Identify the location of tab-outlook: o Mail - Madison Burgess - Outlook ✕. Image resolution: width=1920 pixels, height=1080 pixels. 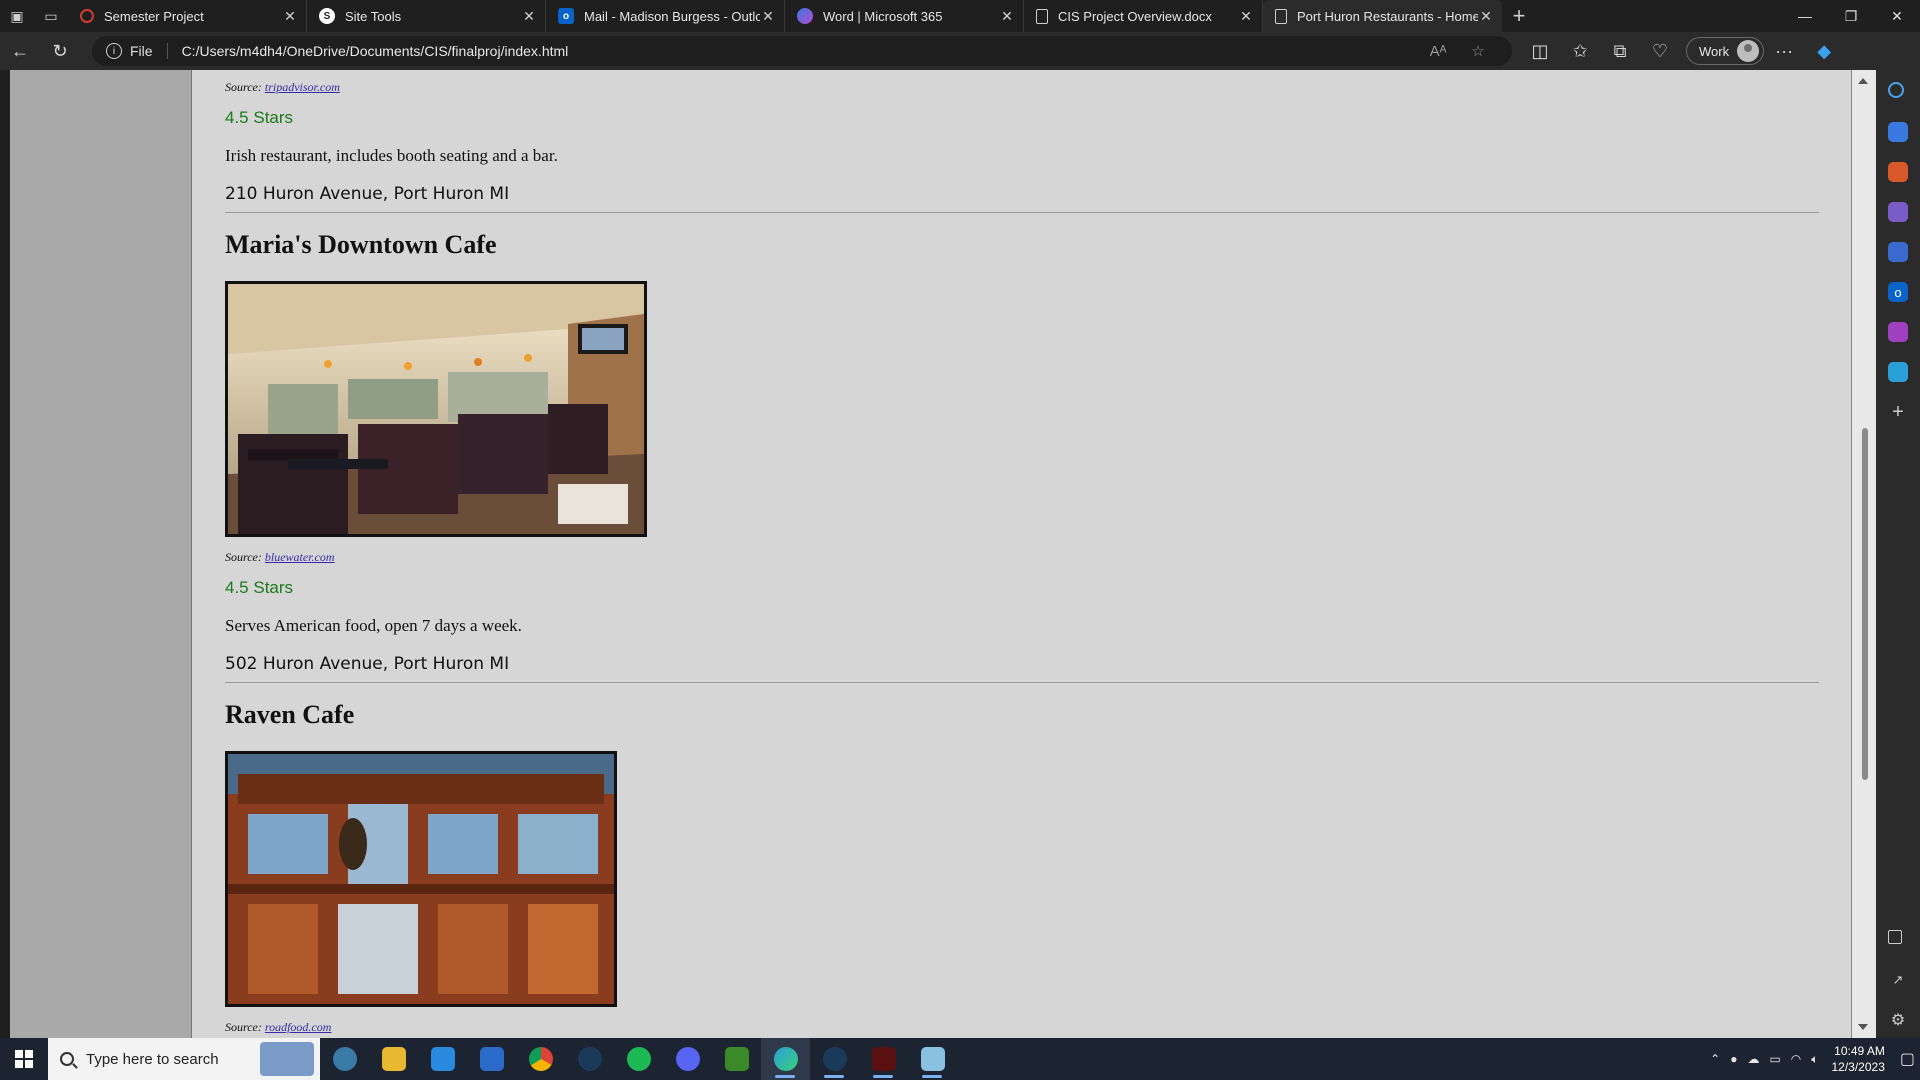
(665, 16).